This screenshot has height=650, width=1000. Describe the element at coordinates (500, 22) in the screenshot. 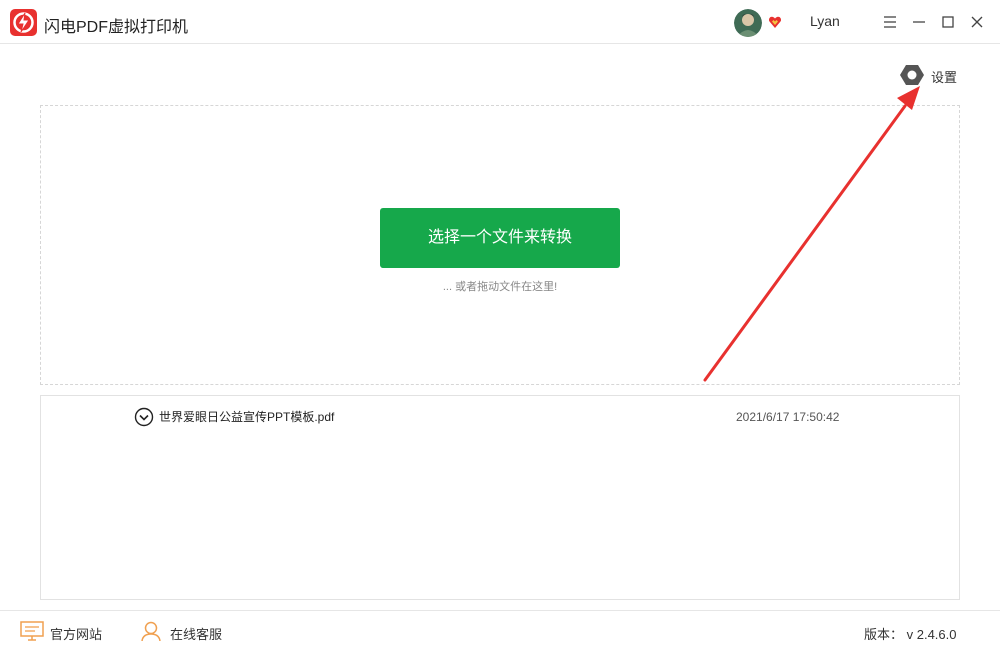

I see `title-bar: 闪电PDF虚拟打印机 Lyan` at that location.